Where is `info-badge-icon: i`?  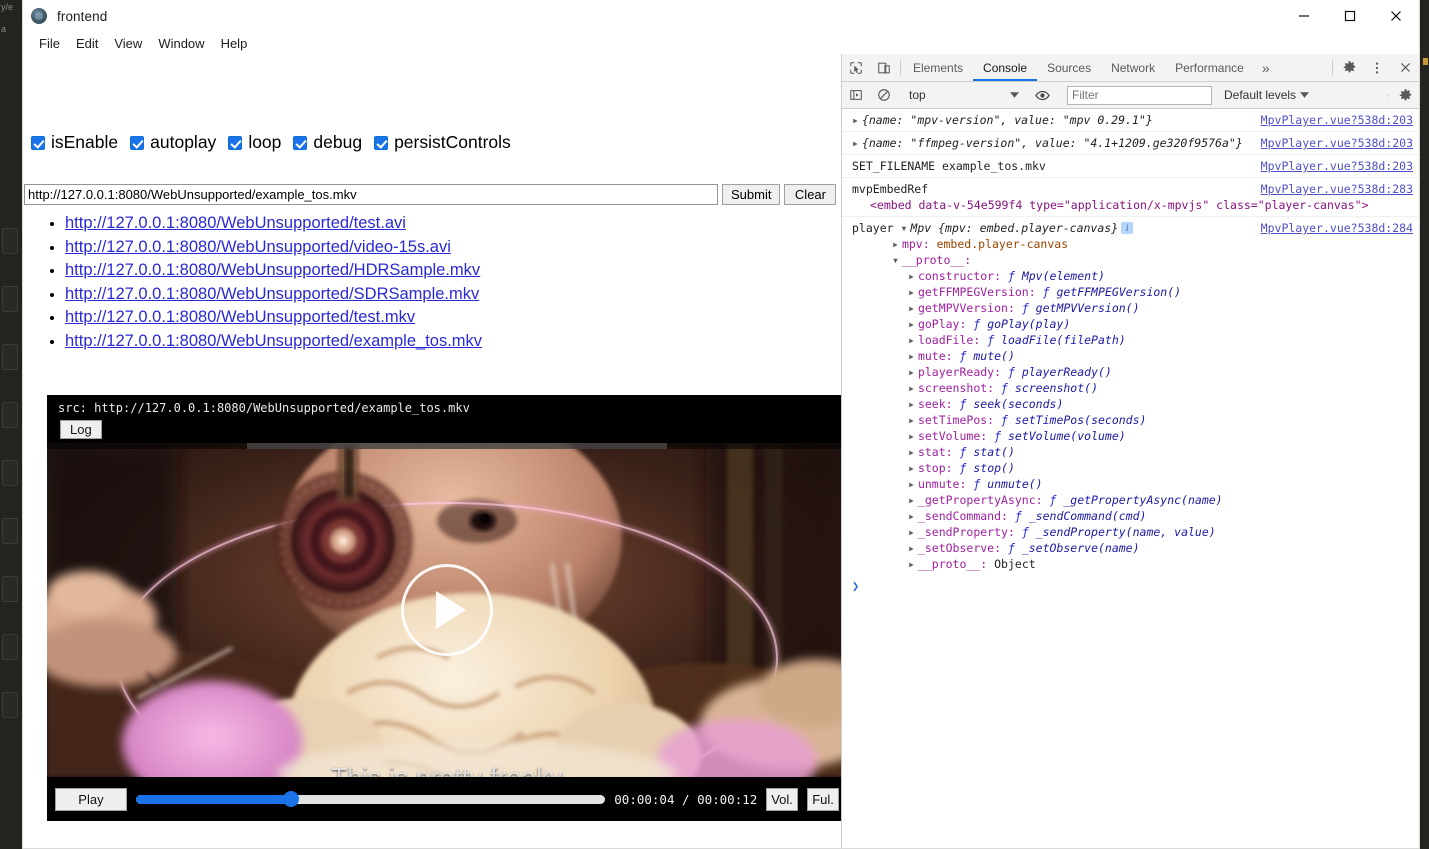
info-badge-icon: i is located at coordinates (1127, 228).